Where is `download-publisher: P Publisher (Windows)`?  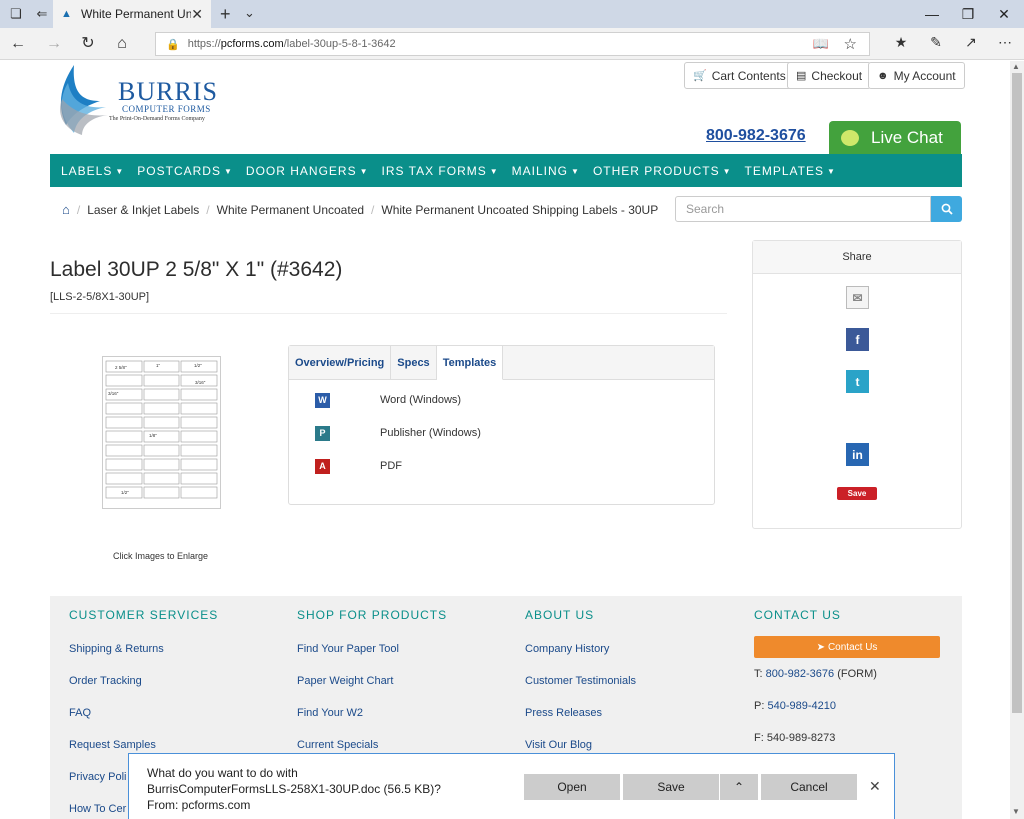 download-publisher: P Publisher (Windows) is located at coordinates (501, 433).